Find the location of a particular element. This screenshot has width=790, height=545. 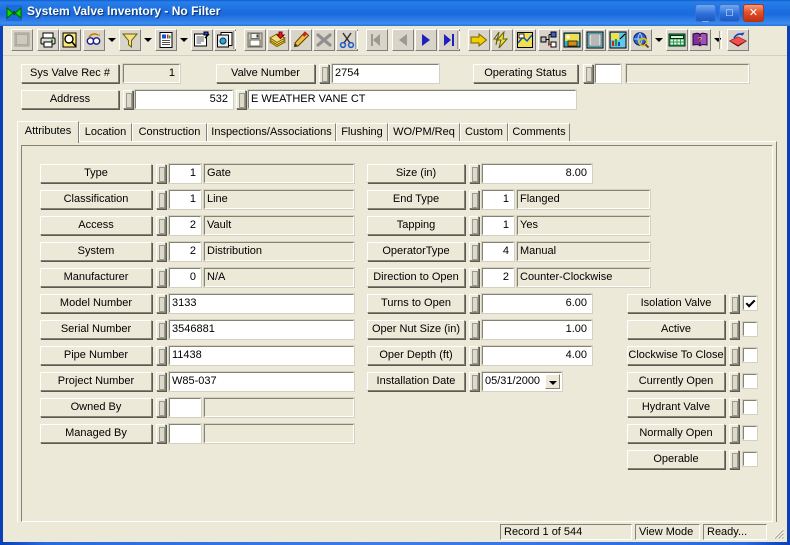

field-label-tapping: Tapping is located at coordinates (416, 225).